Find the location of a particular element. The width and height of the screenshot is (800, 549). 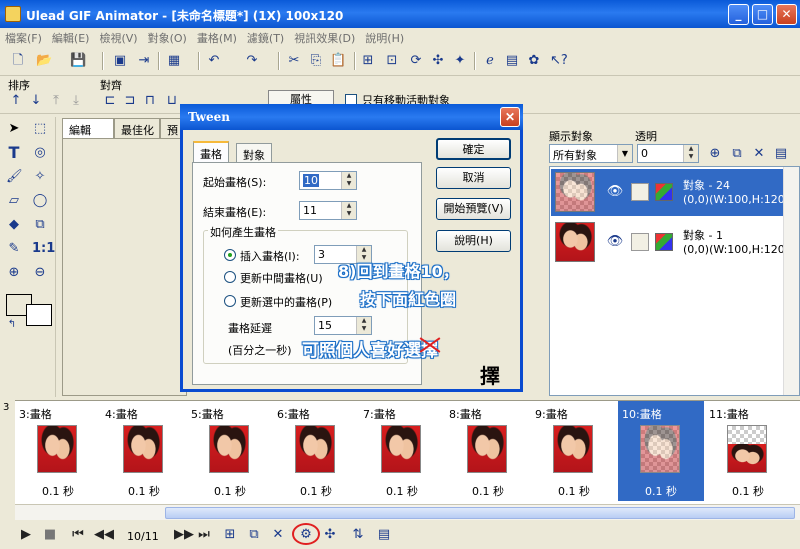

end-frame-spinner: 11 ▲ ▼ is located at coordinates (328, 210).